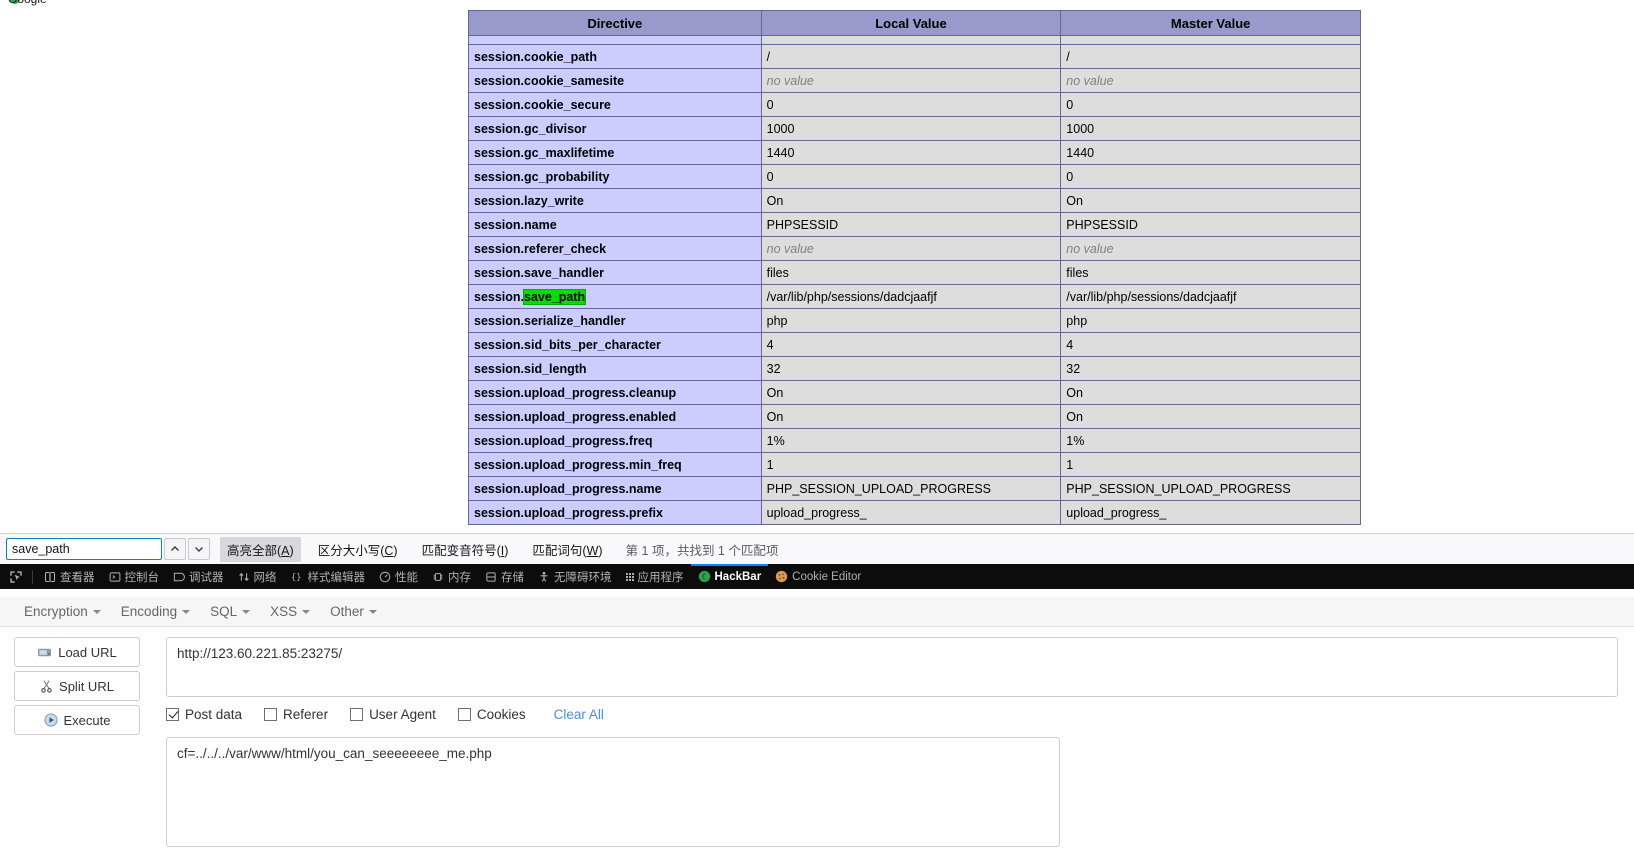  What do you see at coordinates (704, 576) in the screenshot?
I see `hackbar-icon` at bounding box center [704, 576].